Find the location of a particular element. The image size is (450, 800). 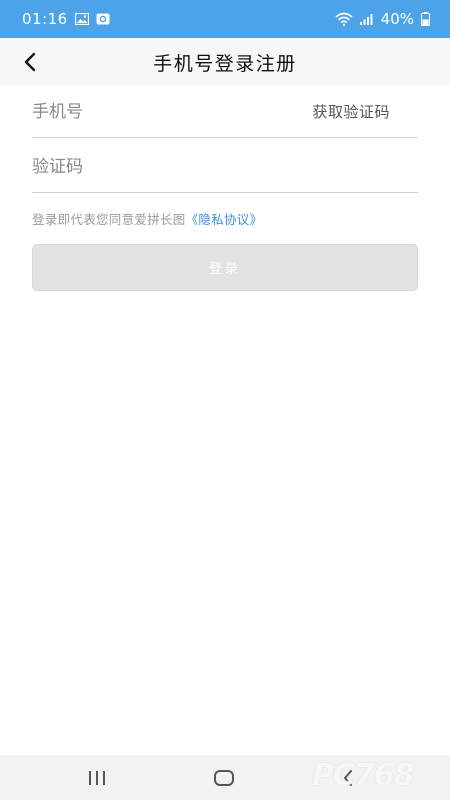

signal-icon is located at coordinates (366, 19).